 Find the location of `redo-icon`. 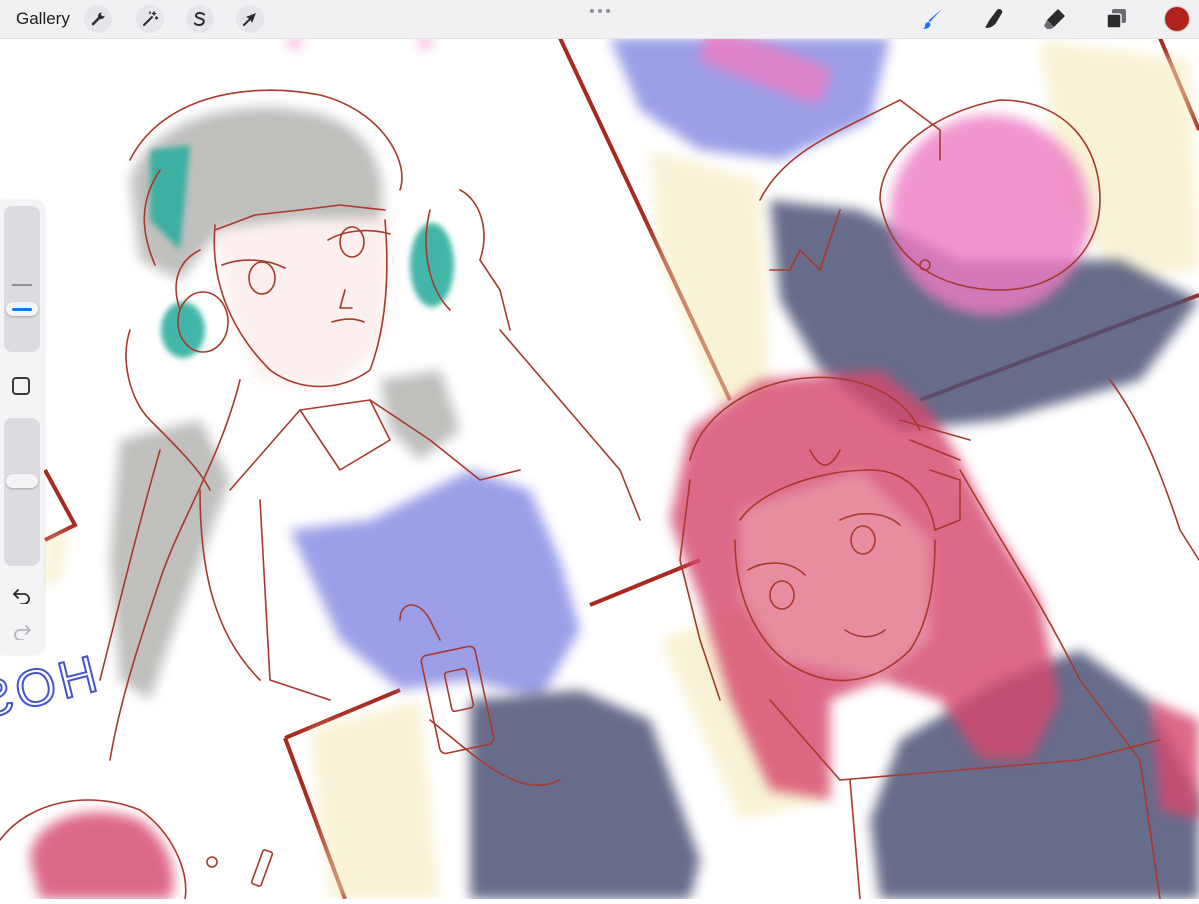

redo-icon is located at coordinates (22, 631).